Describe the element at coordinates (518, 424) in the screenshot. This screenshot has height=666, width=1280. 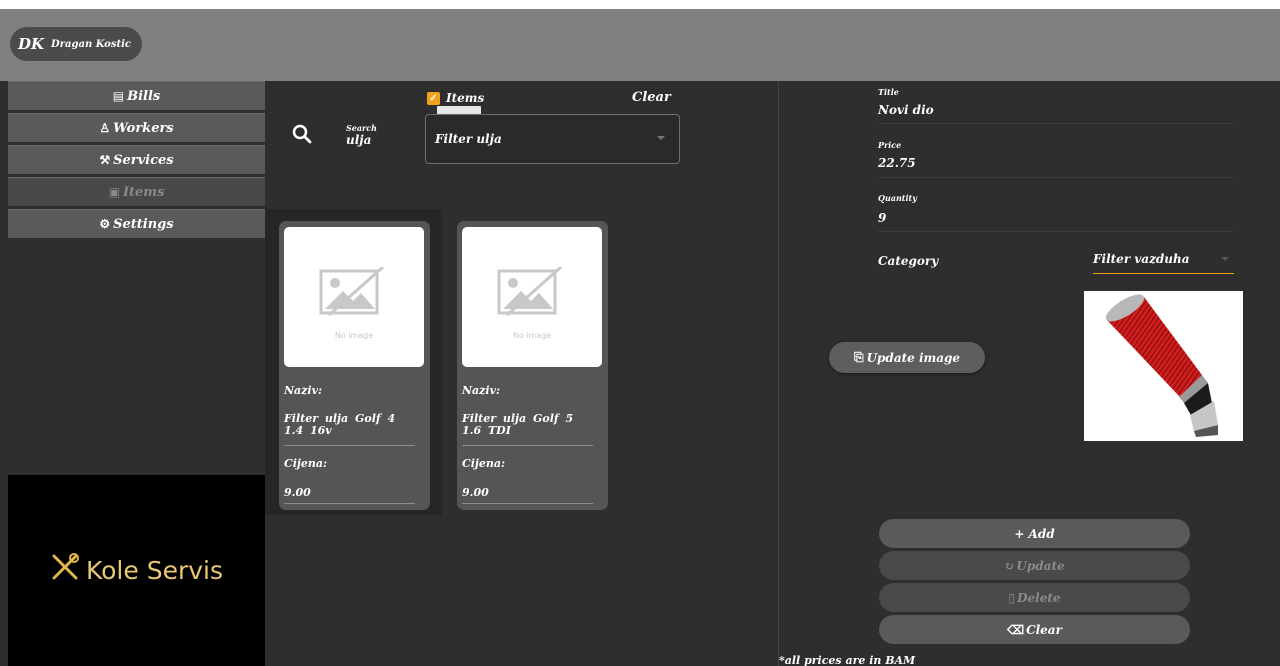
I see `card-name-value: Filter ulja Golf 5 1.6 TDI` at that location.